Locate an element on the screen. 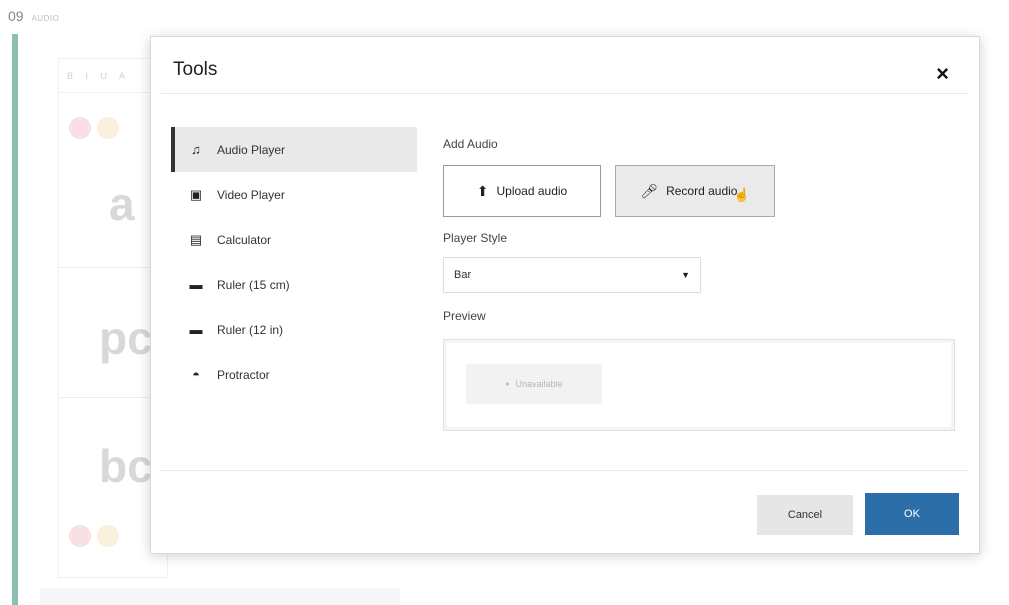 This screenshot has height=605, width=1009. ok-button: OK is located at coordinates (912, 514).